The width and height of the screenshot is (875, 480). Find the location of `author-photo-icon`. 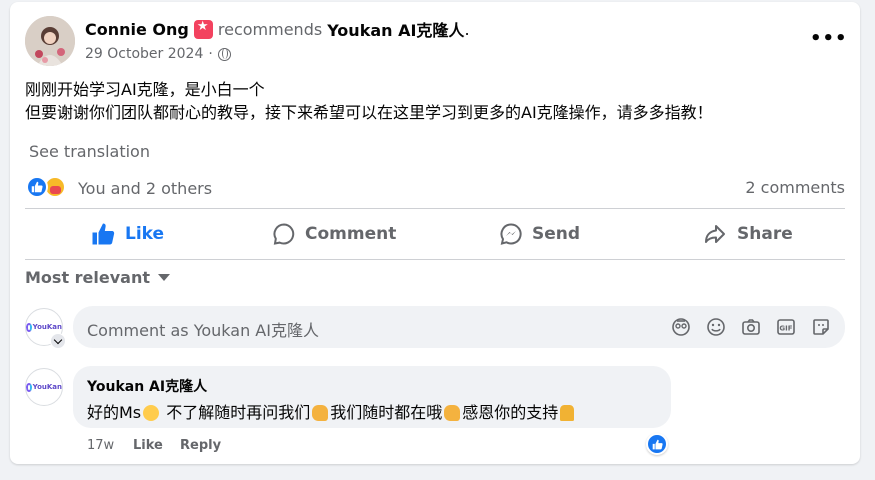

author-photo-icon is located at coordinates (50, 41).